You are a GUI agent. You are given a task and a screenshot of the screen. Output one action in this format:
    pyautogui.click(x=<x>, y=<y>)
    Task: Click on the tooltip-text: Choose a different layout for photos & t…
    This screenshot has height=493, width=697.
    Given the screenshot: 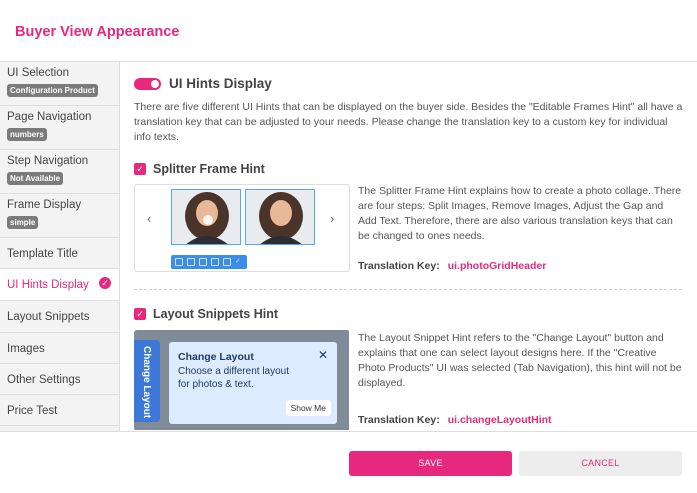 What is the action you would take?
    pyautogui.click(x=234, y=378)
    